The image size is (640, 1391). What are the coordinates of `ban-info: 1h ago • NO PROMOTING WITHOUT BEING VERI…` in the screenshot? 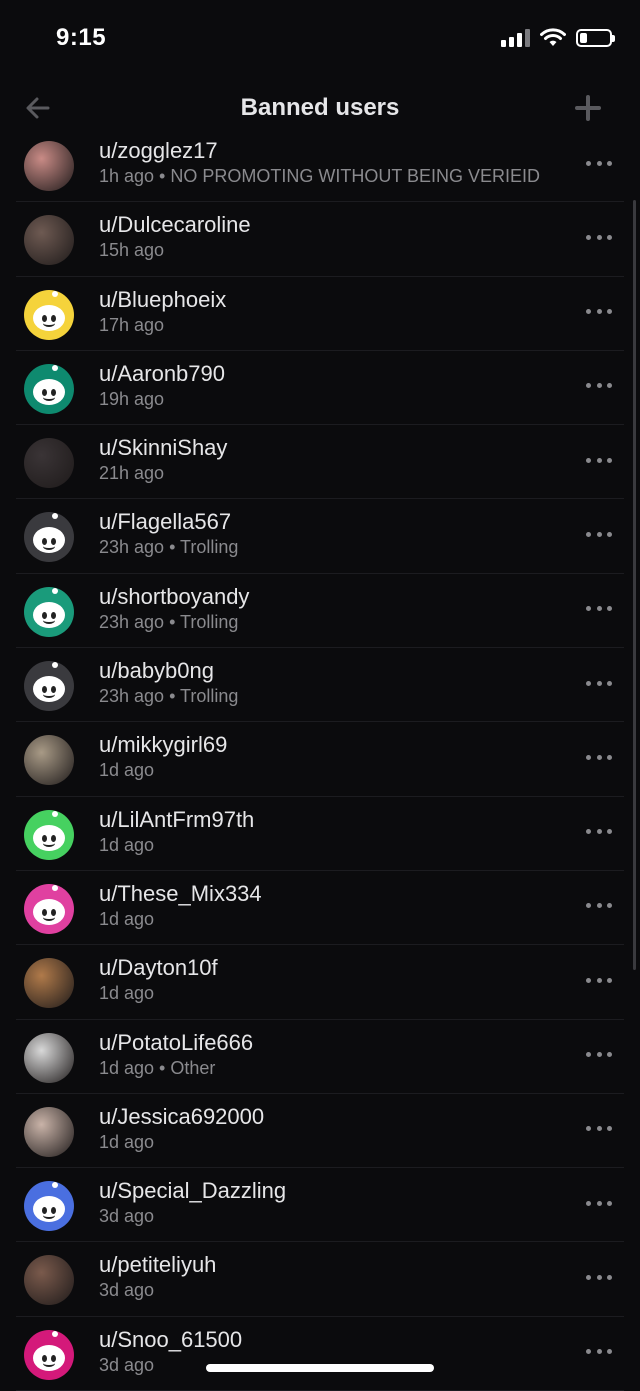 It's located at (320, 176).